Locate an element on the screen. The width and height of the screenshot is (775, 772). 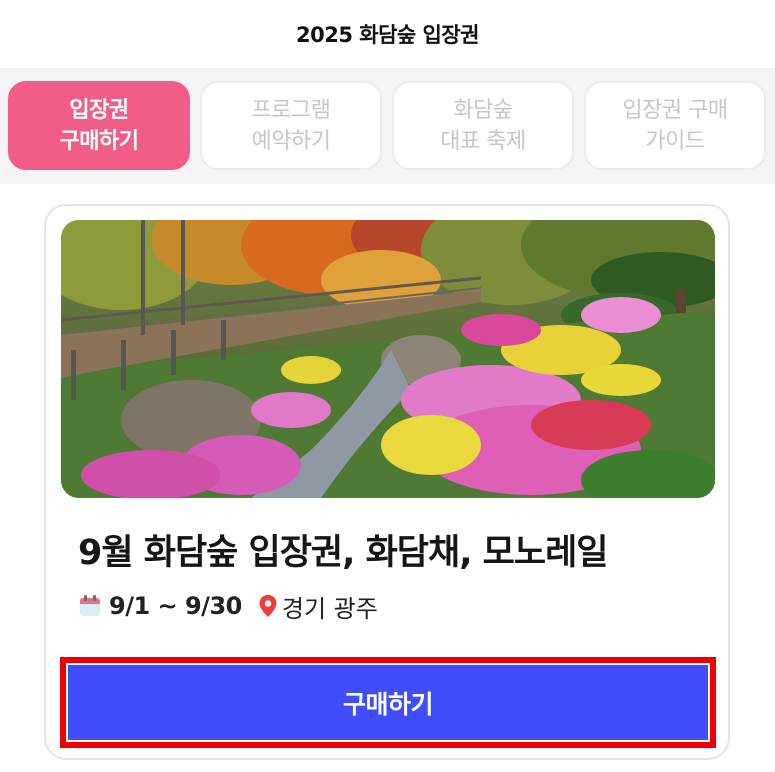
tab-label-line1: 입장권 is located at coordinates (99, 110).